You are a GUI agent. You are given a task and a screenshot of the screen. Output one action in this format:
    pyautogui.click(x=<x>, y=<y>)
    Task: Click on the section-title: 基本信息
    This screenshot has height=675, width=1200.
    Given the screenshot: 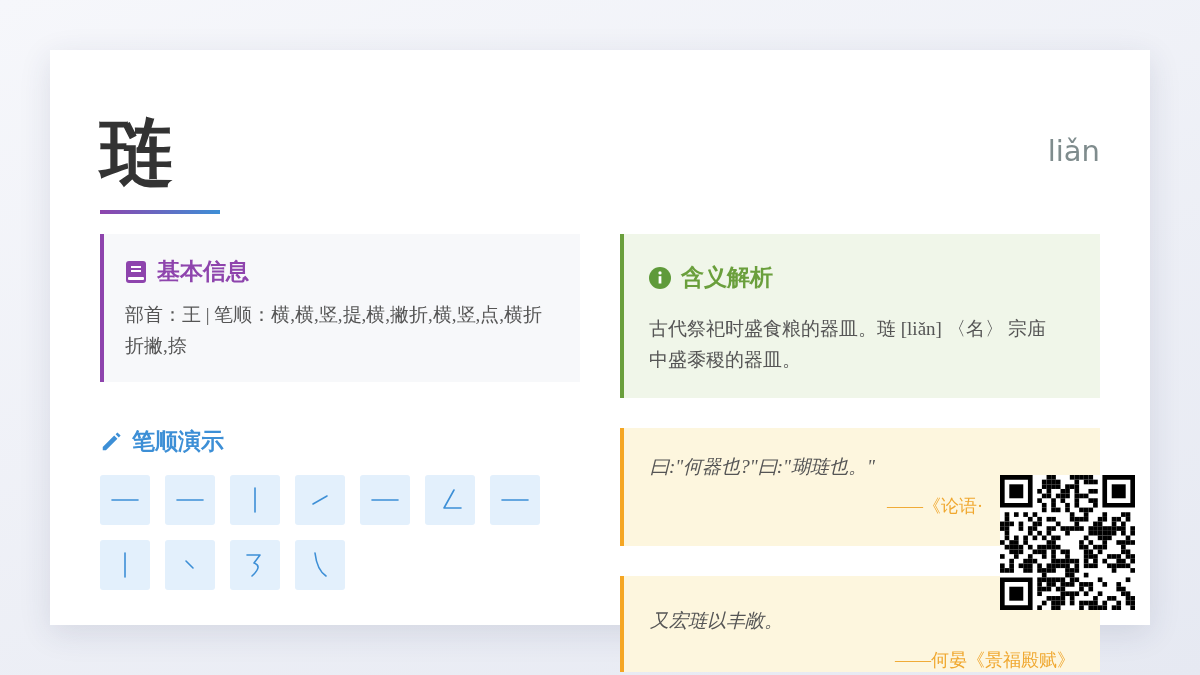 What is the action you would take?
    pyautogui.click(x=203, y=272)
    